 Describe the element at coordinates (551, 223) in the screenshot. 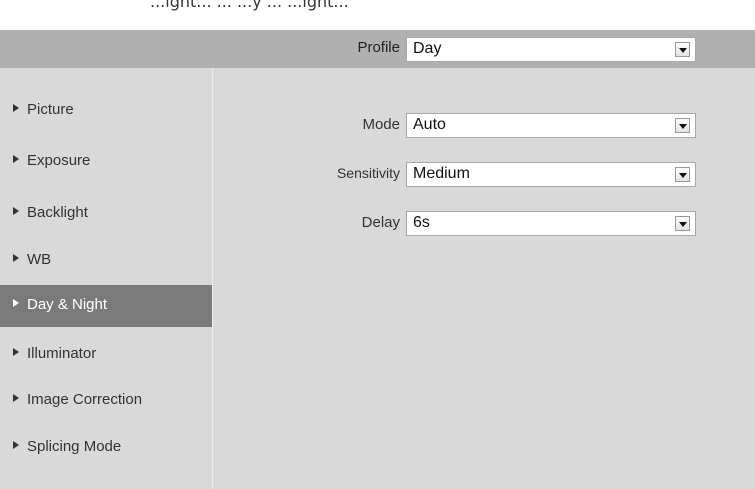

I see `delay-select: 6s` at that location.